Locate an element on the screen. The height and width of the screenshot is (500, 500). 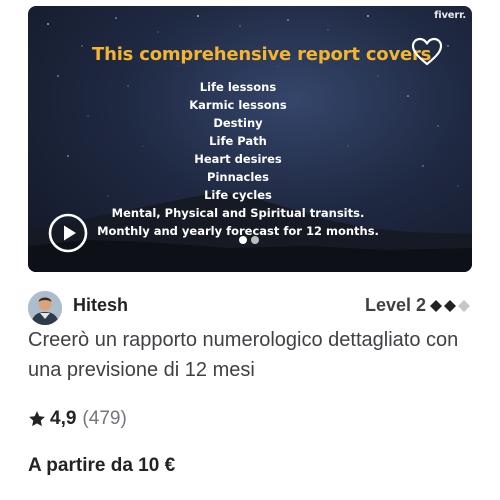
topic-item: Mental, Physical and Spiritual transits. is located at coordinates (238, 213).